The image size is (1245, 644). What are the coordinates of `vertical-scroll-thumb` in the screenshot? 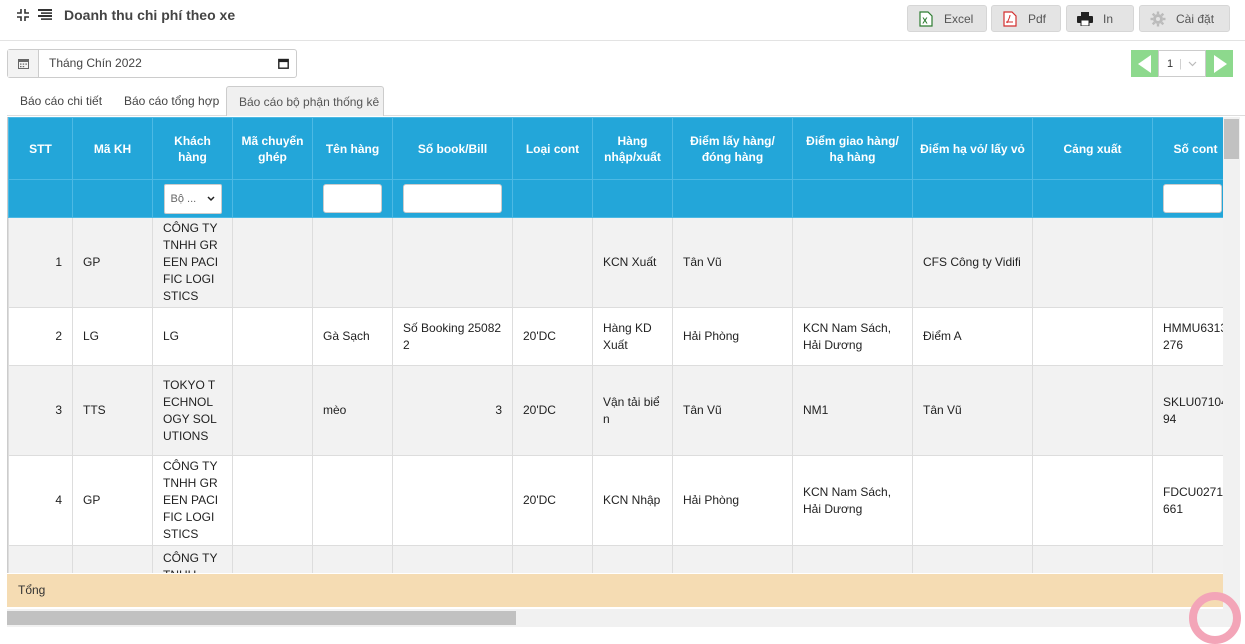 It's located at (1231, 139).